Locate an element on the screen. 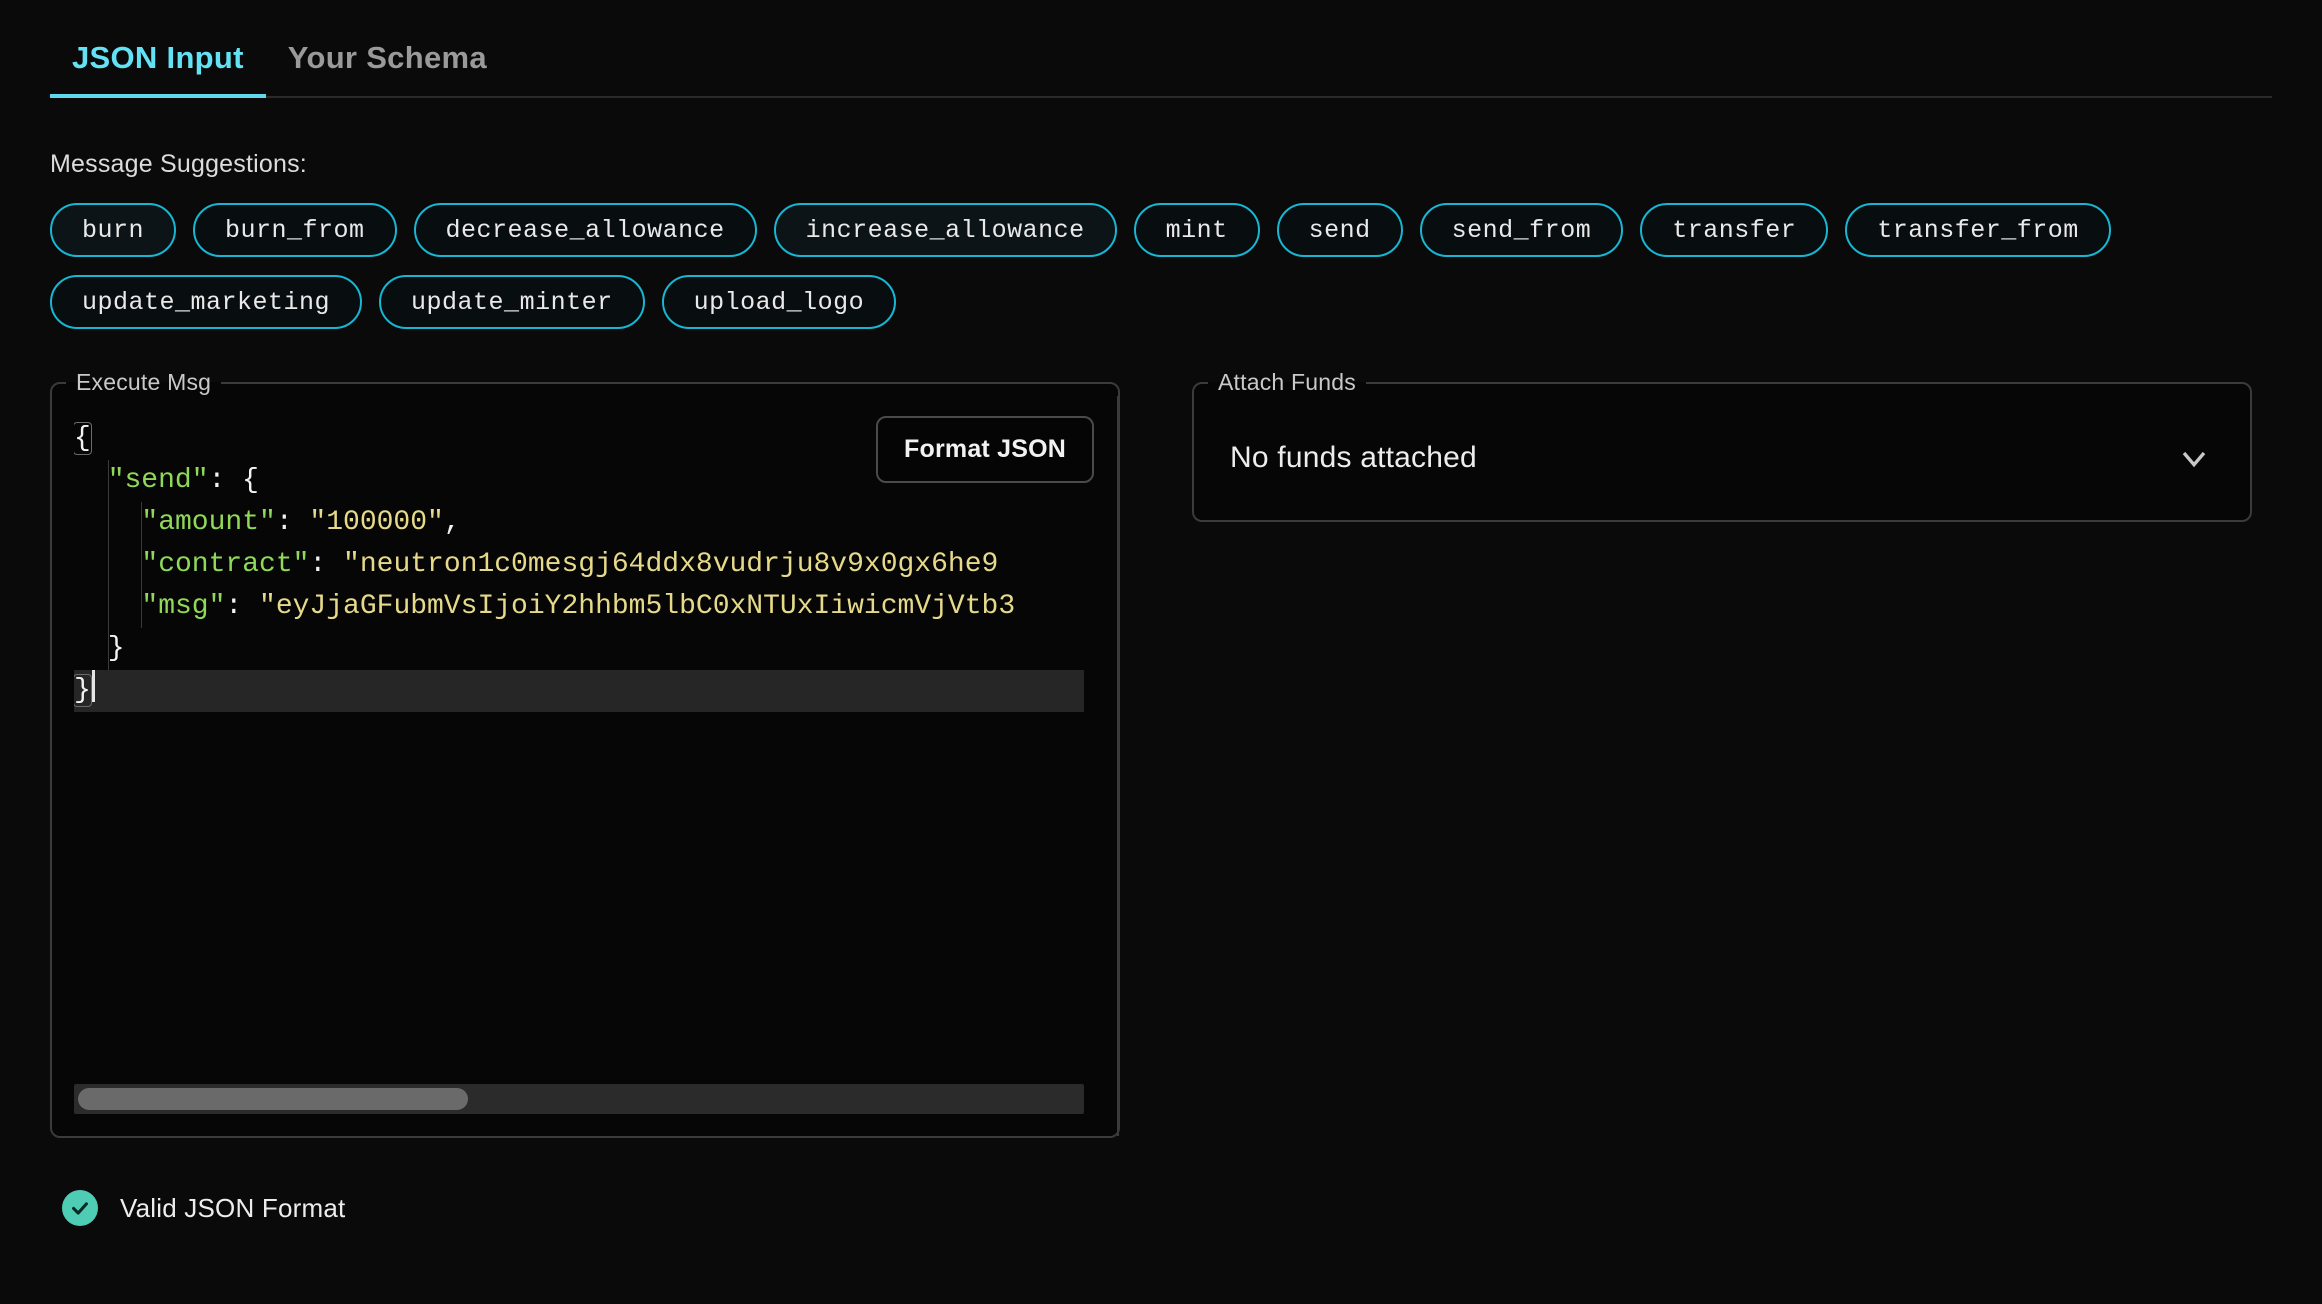 This screenshot has height=1304, width=2322. code-token: , is located at coordinates (452, 522).